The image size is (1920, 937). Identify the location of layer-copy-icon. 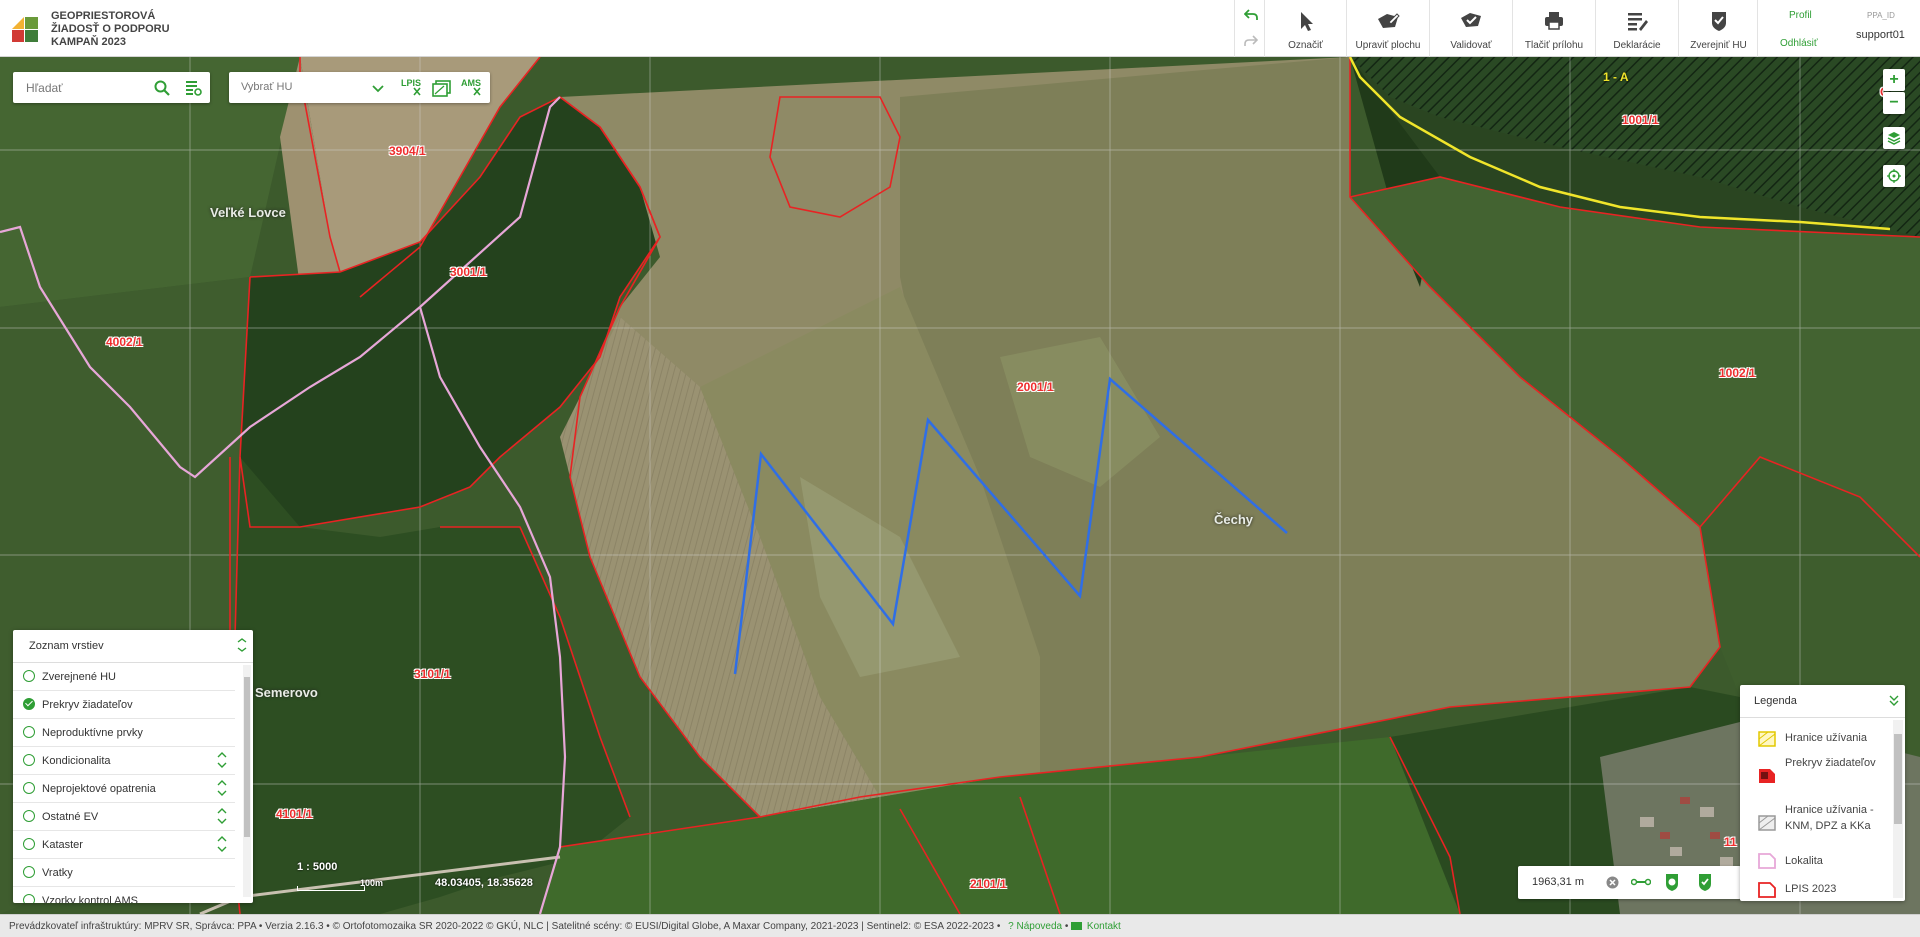
(442, 88).